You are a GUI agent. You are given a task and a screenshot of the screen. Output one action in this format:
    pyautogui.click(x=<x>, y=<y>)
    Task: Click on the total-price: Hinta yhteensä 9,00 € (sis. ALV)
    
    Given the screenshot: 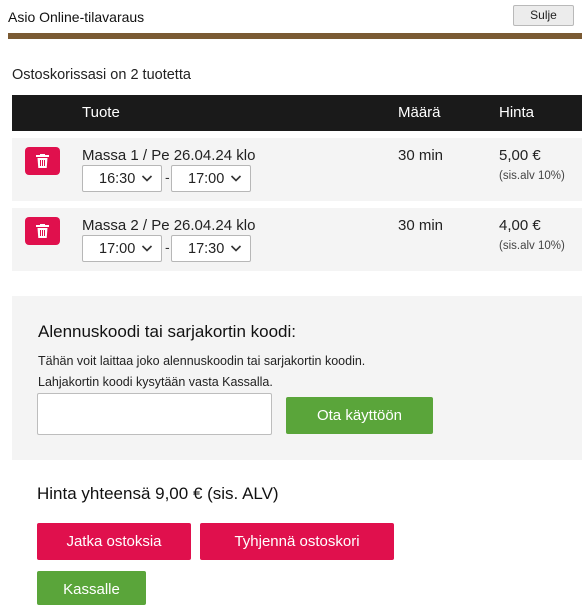 What is the action you would take?
    pyautogui.click(x=158, y=493)
    